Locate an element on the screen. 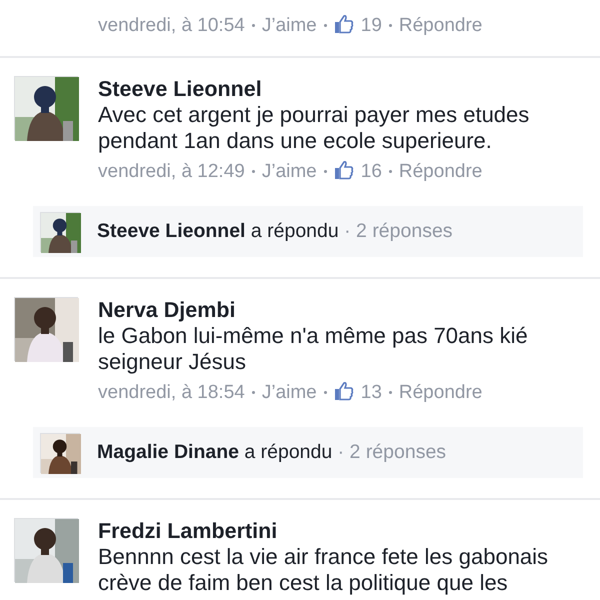 The height and width of the screenshot is (600, 600). like-count: 16 is located at coordinates (371, 172).